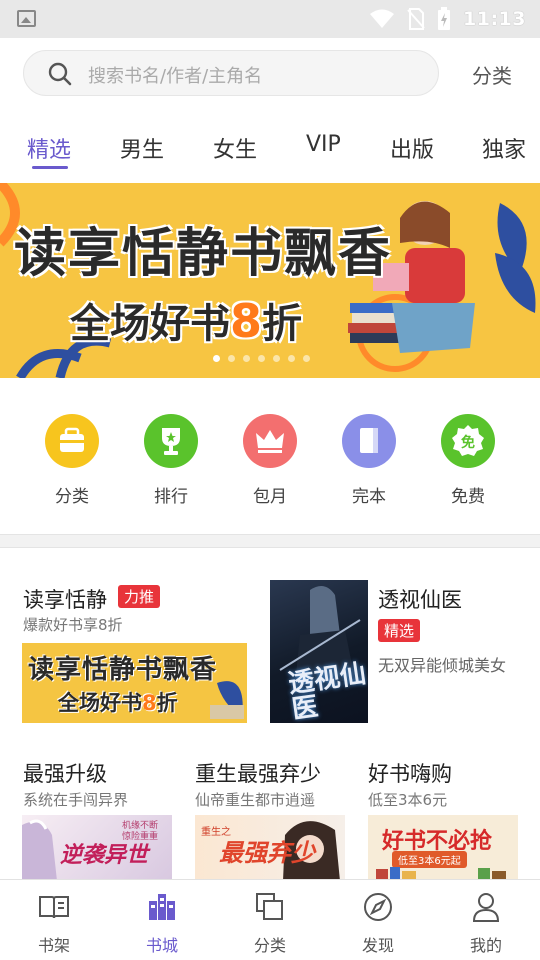  I want to click on nav-bookshelf: 书架, so click(54, 923).